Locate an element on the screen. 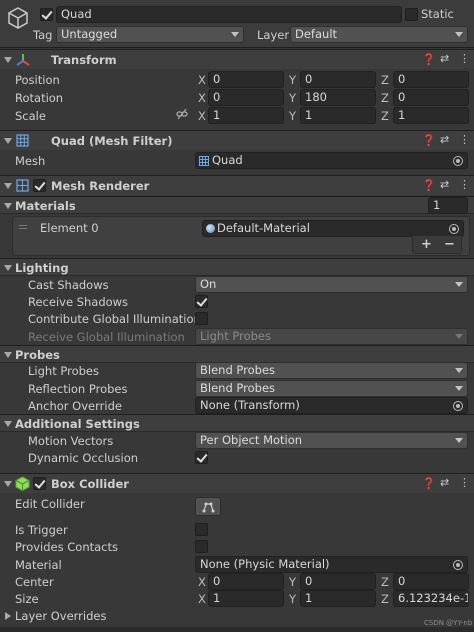  transform-icon is located at coordinates (23, 60).